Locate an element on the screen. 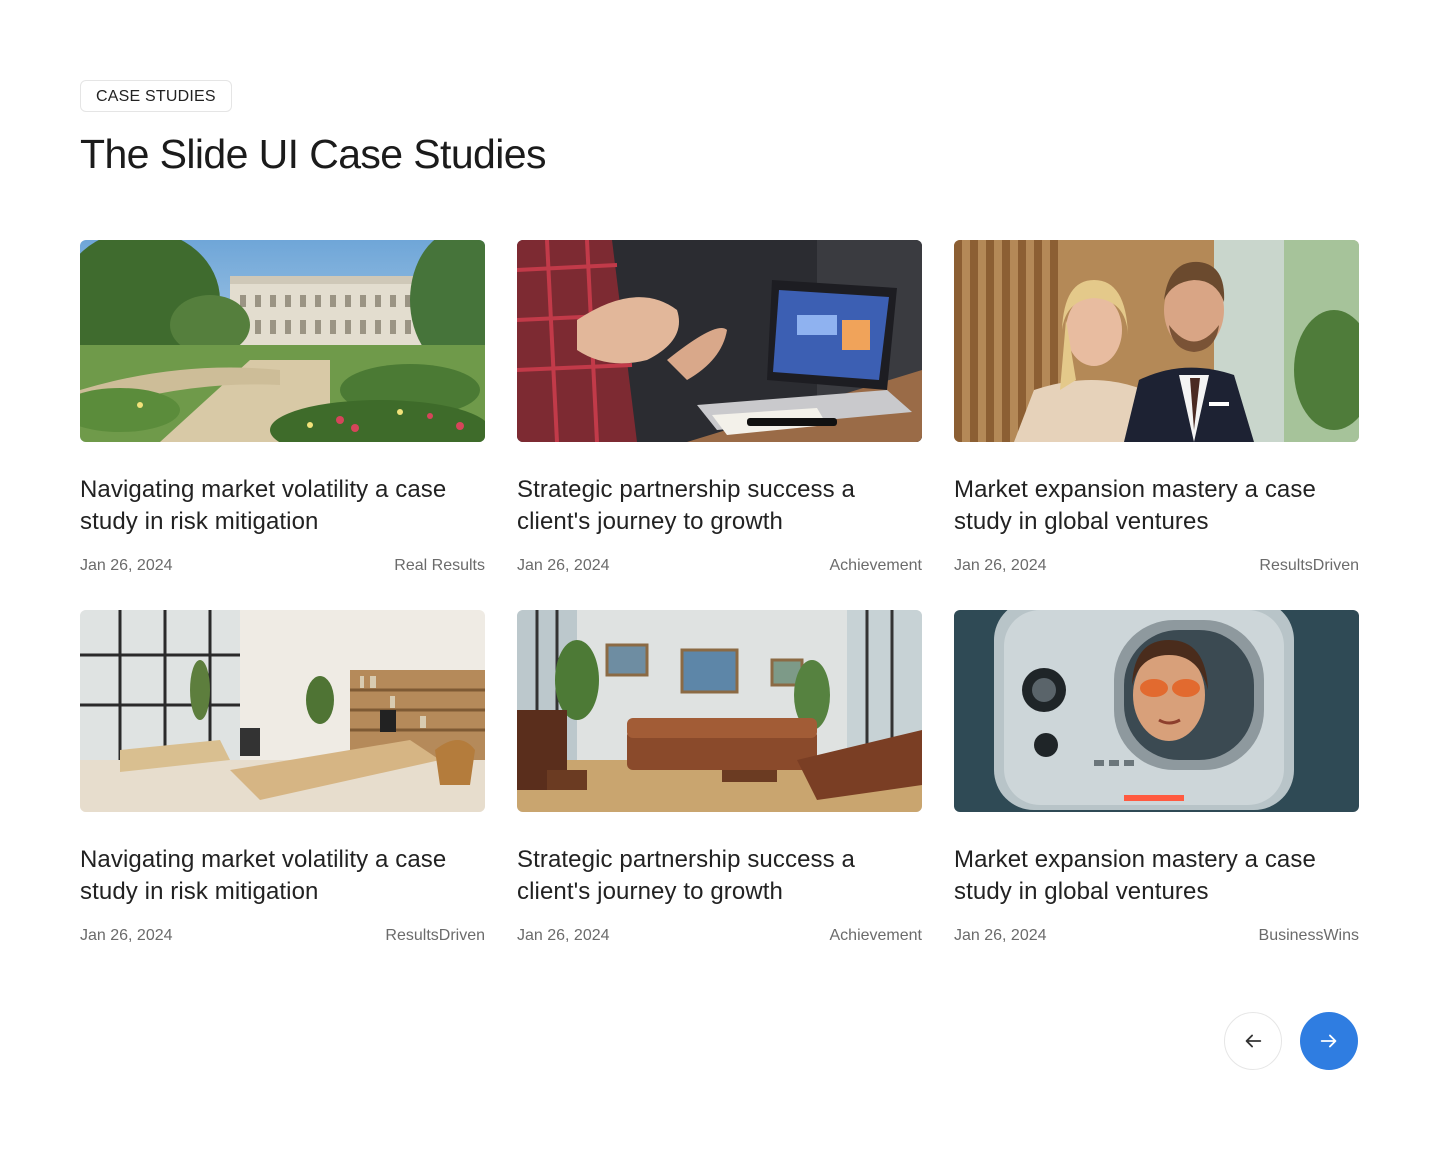 This screenshot has width=1440, height=1152. business-couple-image is located at coordinates (1156, 341).